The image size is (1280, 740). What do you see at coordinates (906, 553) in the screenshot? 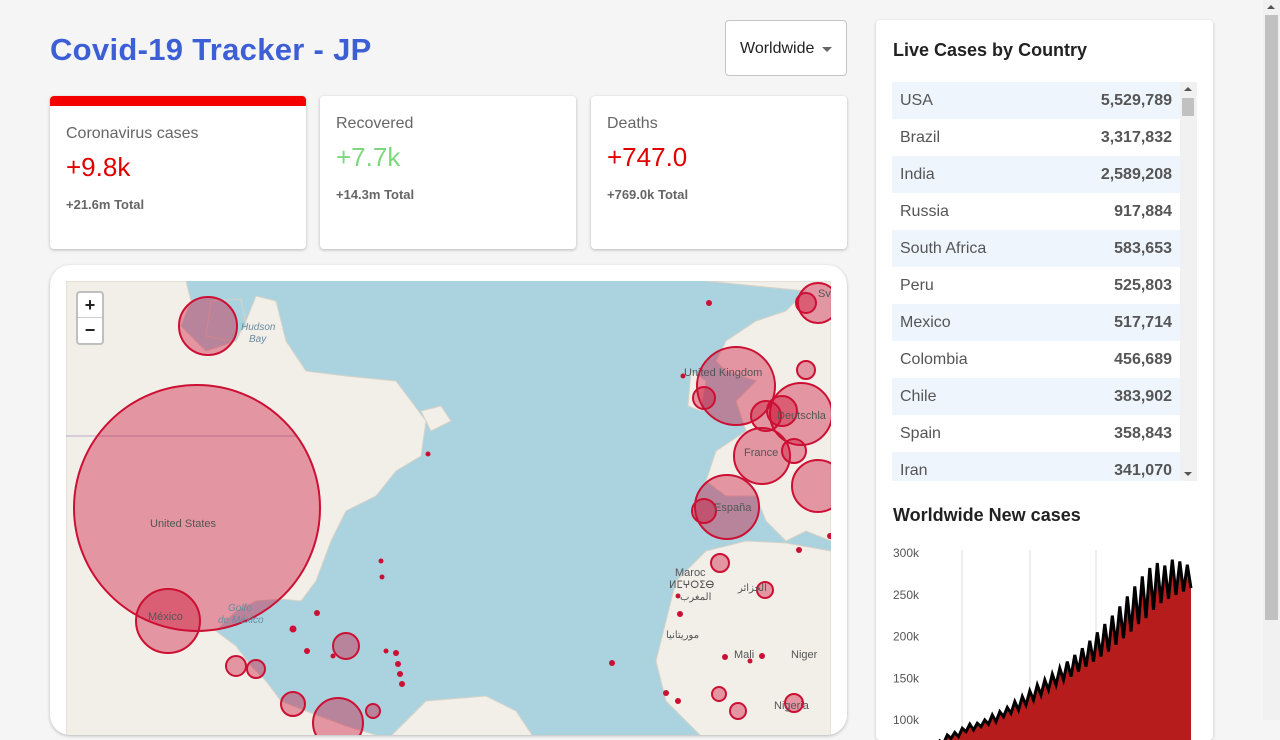
I see `y-tick-label: 300k` at bounding box center [906, 553].